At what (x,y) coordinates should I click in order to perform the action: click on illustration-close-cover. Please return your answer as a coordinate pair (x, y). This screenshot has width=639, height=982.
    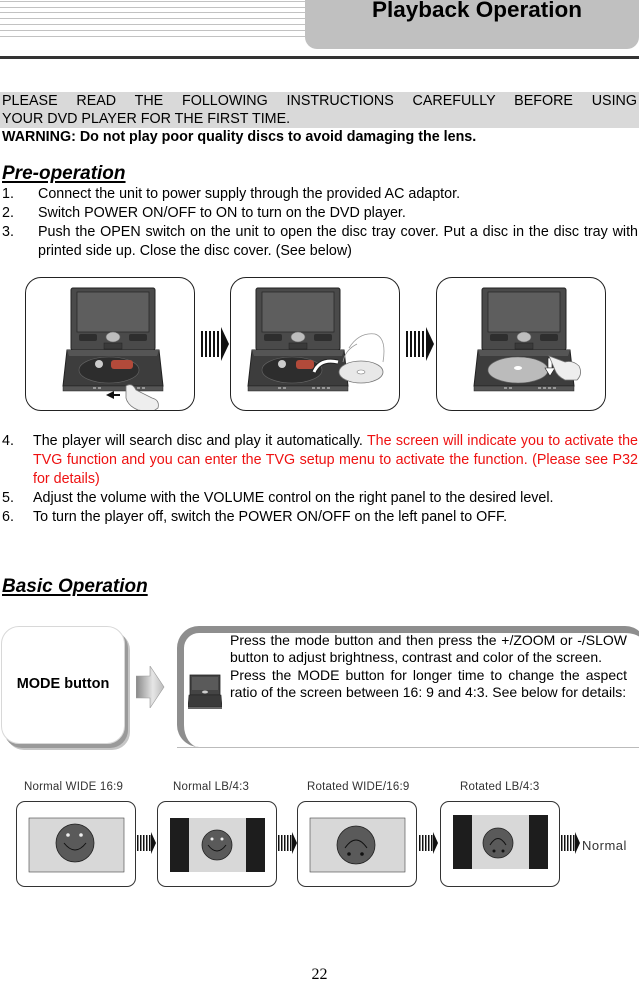
    Looking at the image, I should click on (521, 344).